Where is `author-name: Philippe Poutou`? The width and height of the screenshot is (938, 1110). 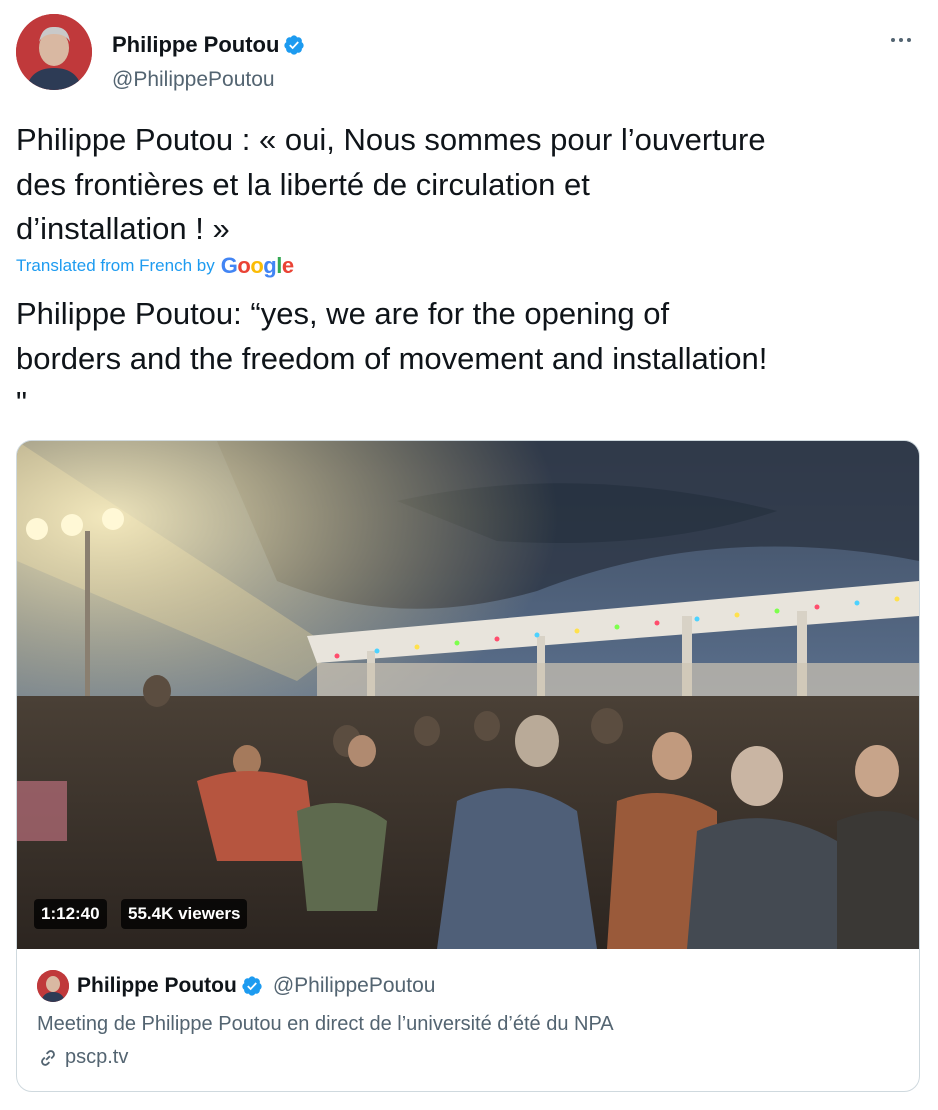
author-name: Philippe Poutou is located at coordinates (195, 45).